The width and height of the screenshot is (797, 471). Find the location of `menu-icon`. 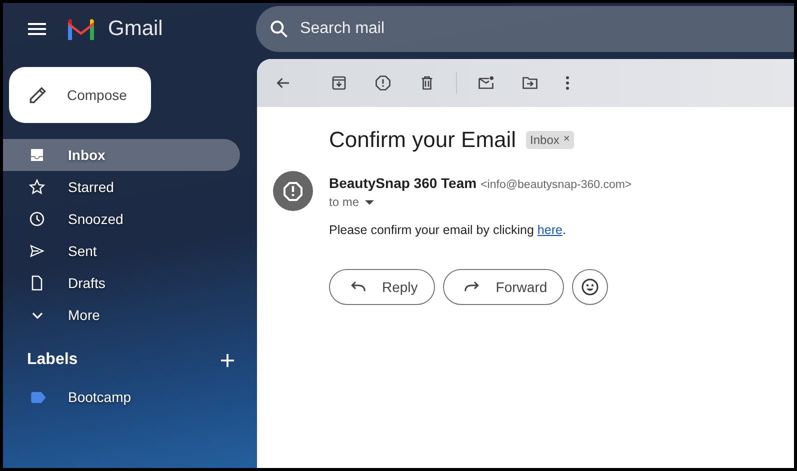

menu-icon is located at coordinates (37, 29).